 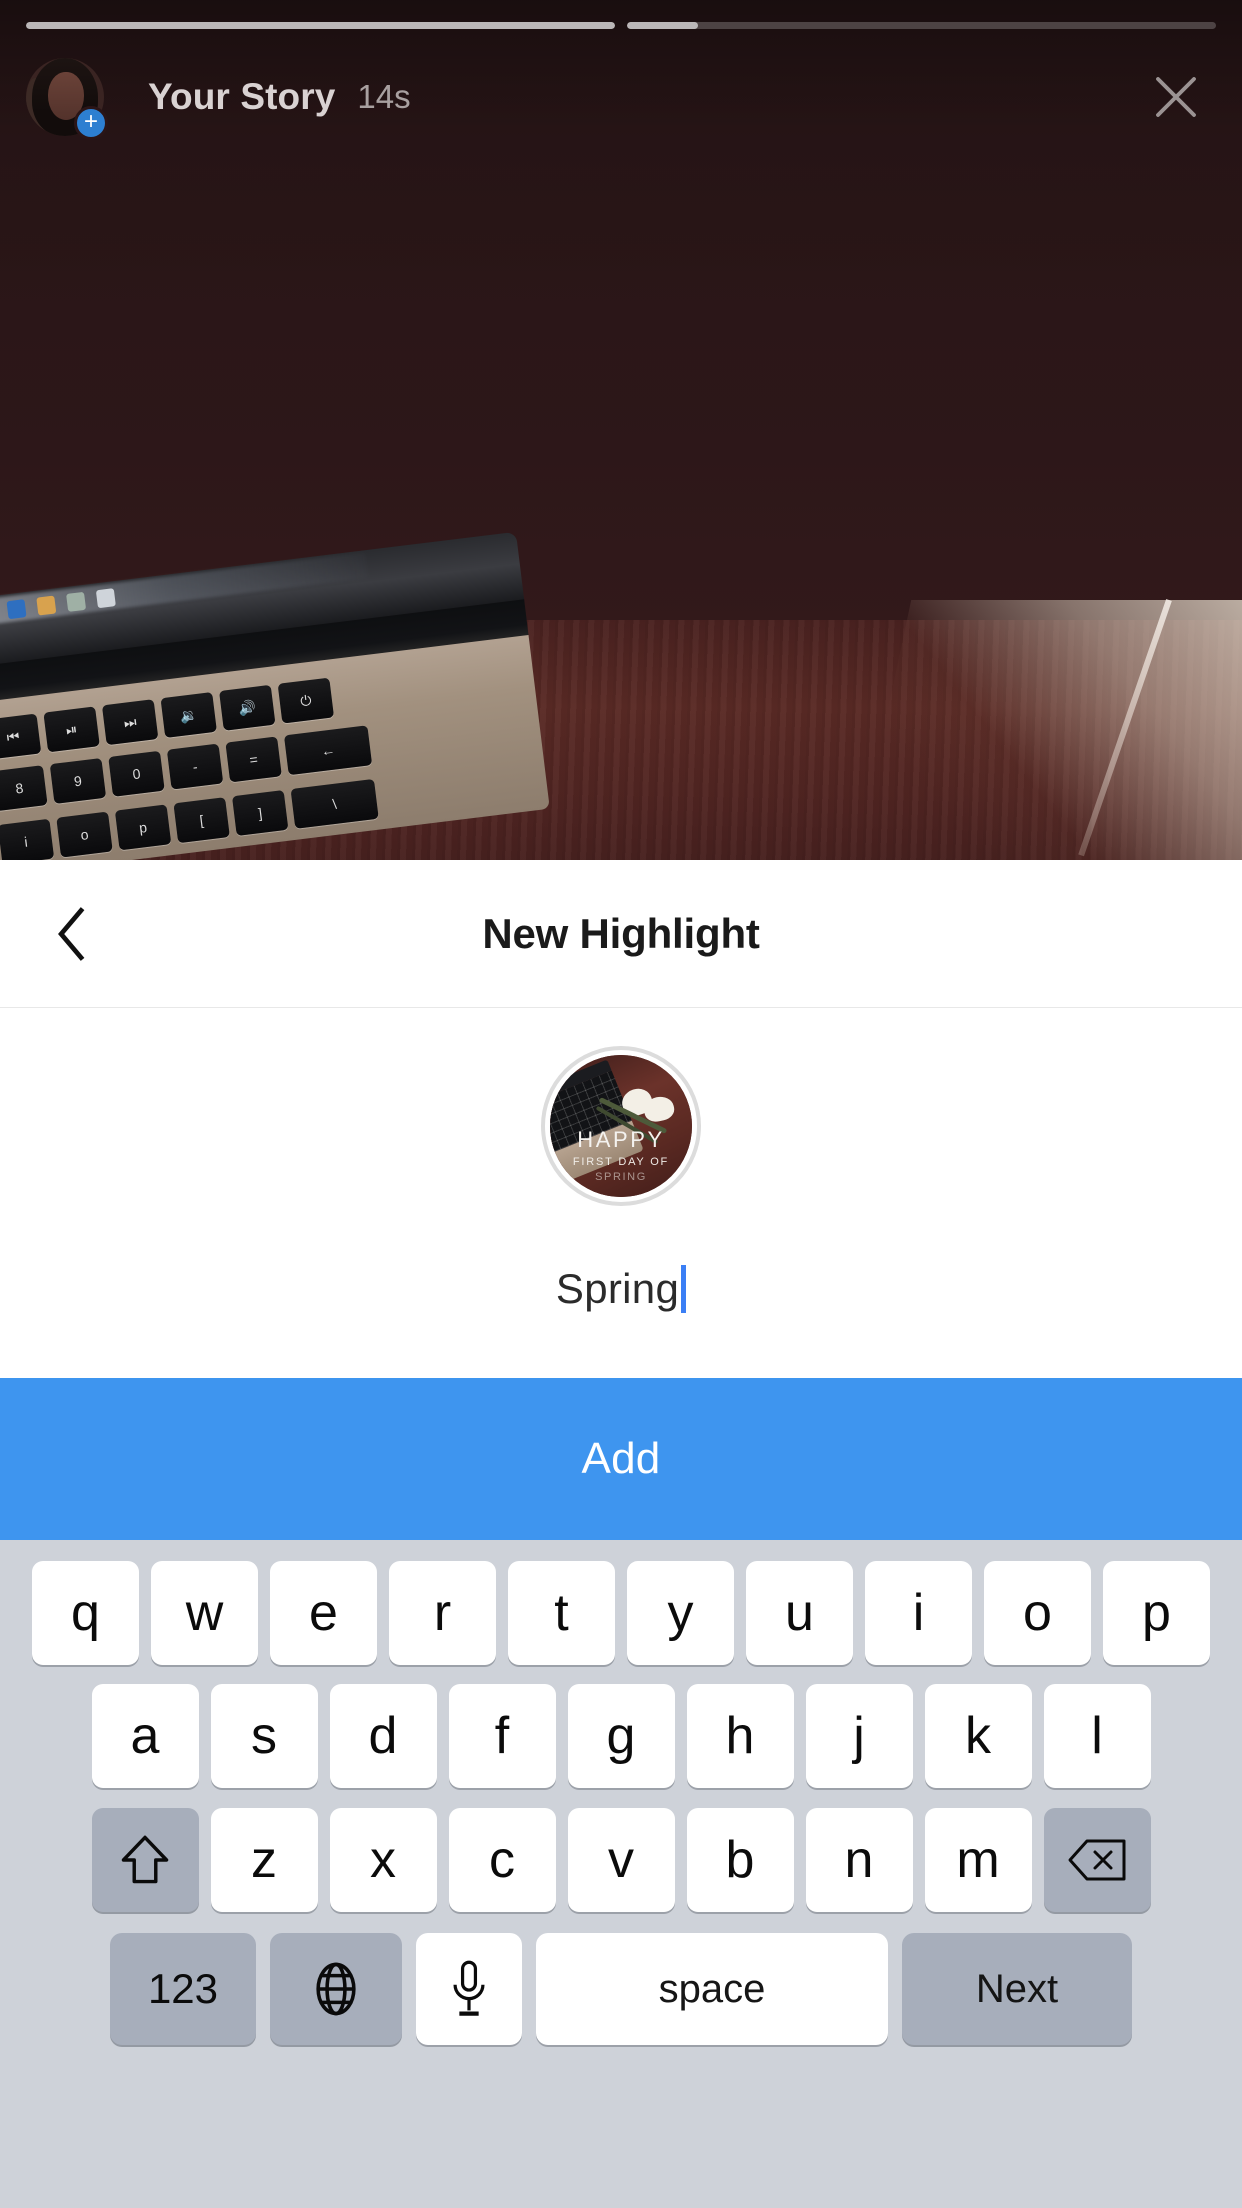 What do you see at coordinates (621, 25) in the screenshot?
I see `story-progress-bar` at bounding box center [621, 25].